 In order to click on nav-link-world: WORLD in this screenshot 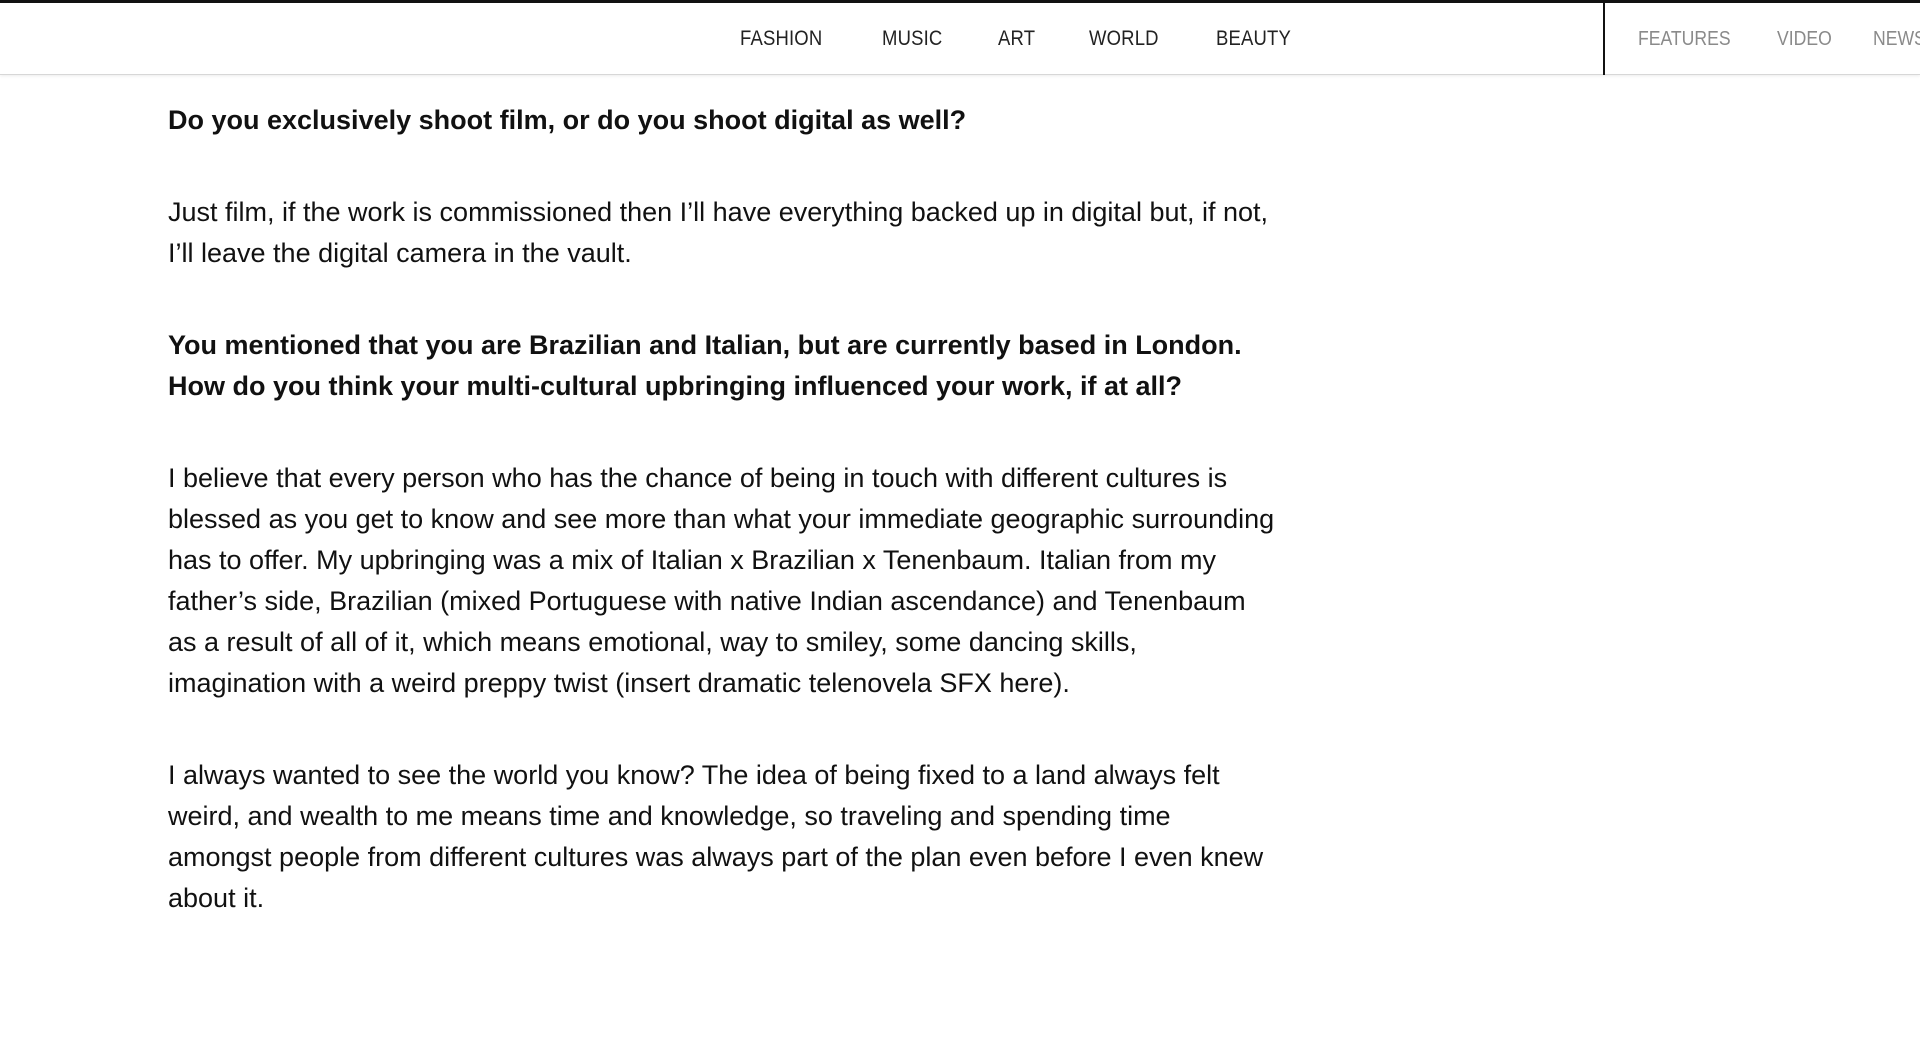, I will do `click(1124, 39)`.